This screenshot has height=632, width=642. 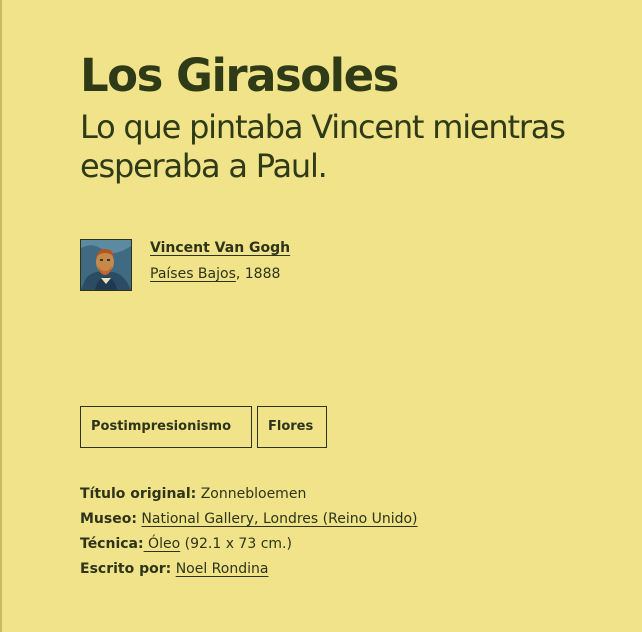 I want to click on tag-flores: Flores, so click(x=292, y=427).